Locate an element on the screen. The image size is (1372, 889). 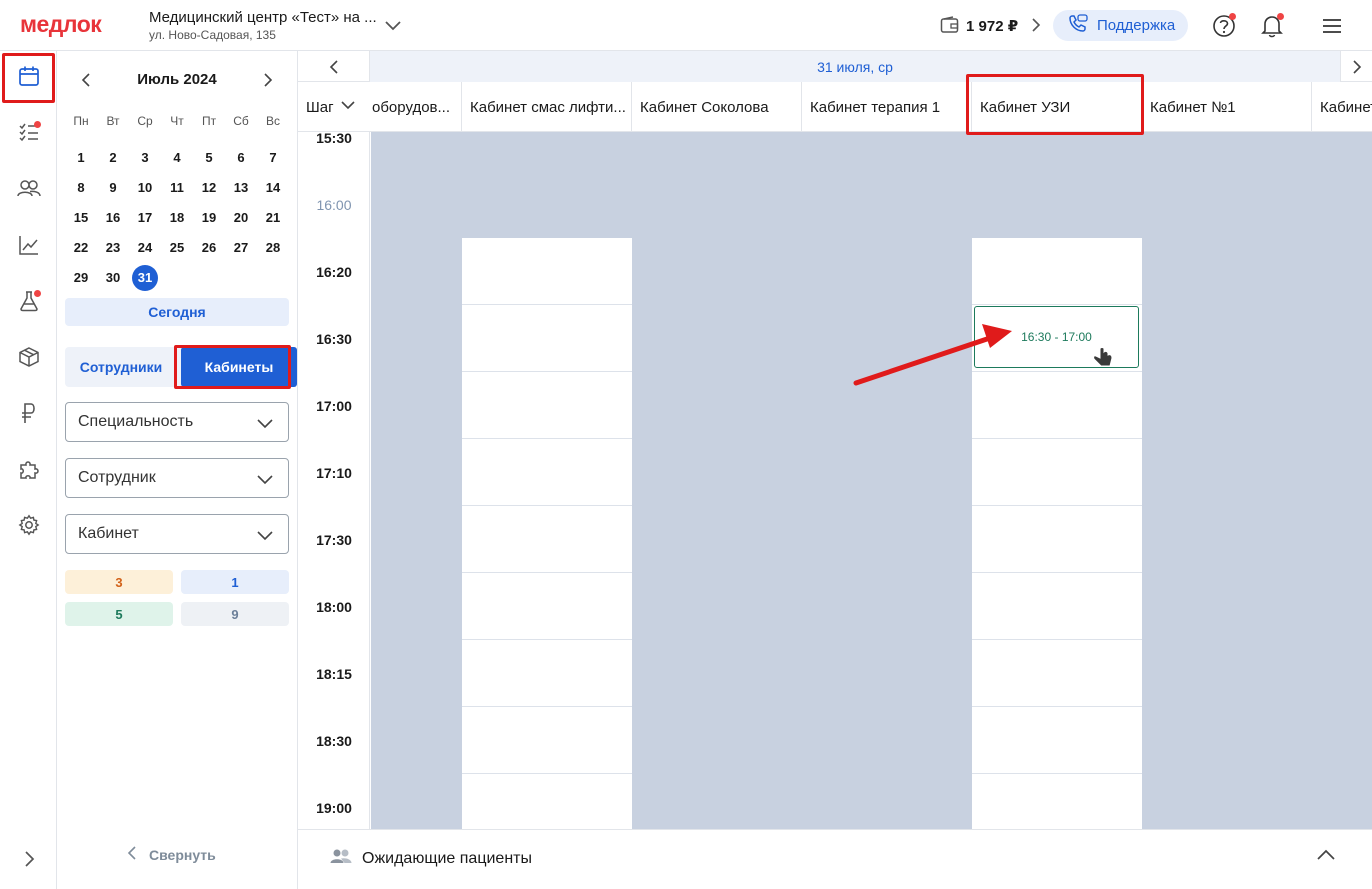
counter-badge: 9 is located at coordinates (235, 614).